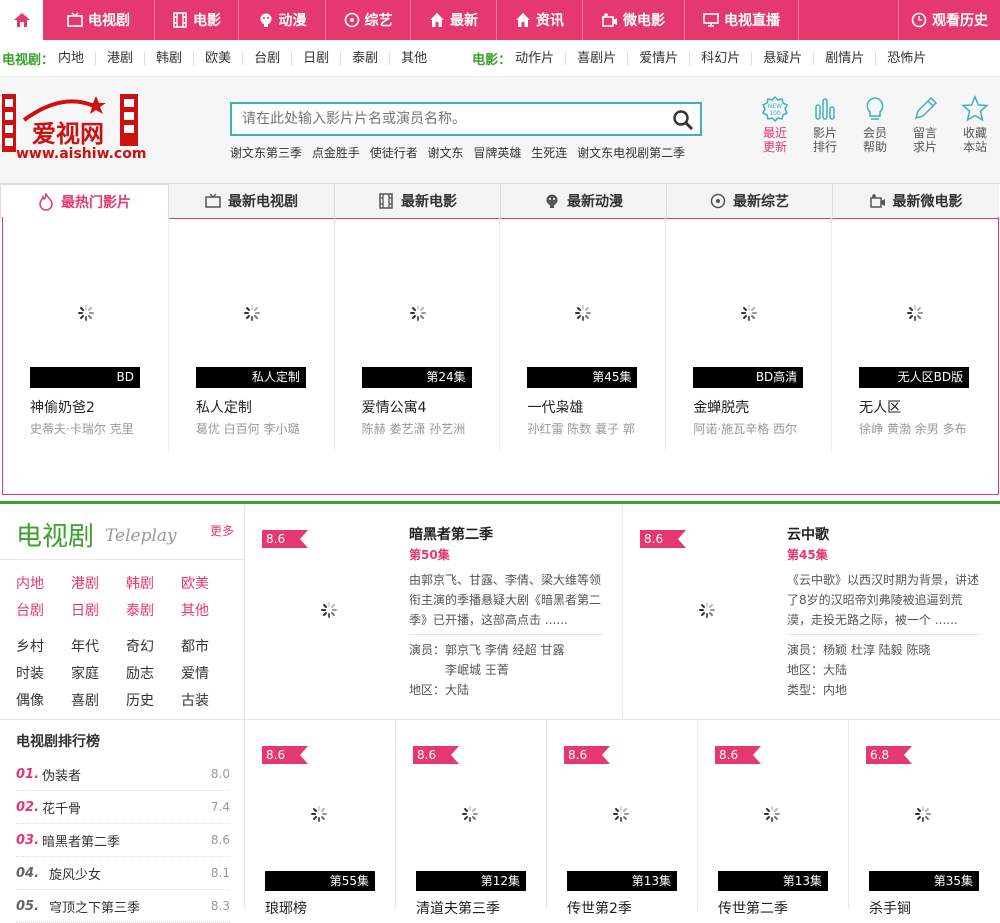  What do you see at coordinates (252, 334) in the screenshot?
I see `movie-card: 私人定制 私人定制 葛优 白百何 李小璐` at bounding box center [252, 334].